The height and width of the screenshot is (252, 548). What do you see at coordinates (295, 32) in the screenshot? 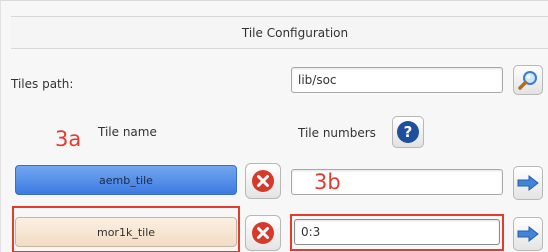
I see `panel-title: Tile Configuration` at bounding box center [295, 32].